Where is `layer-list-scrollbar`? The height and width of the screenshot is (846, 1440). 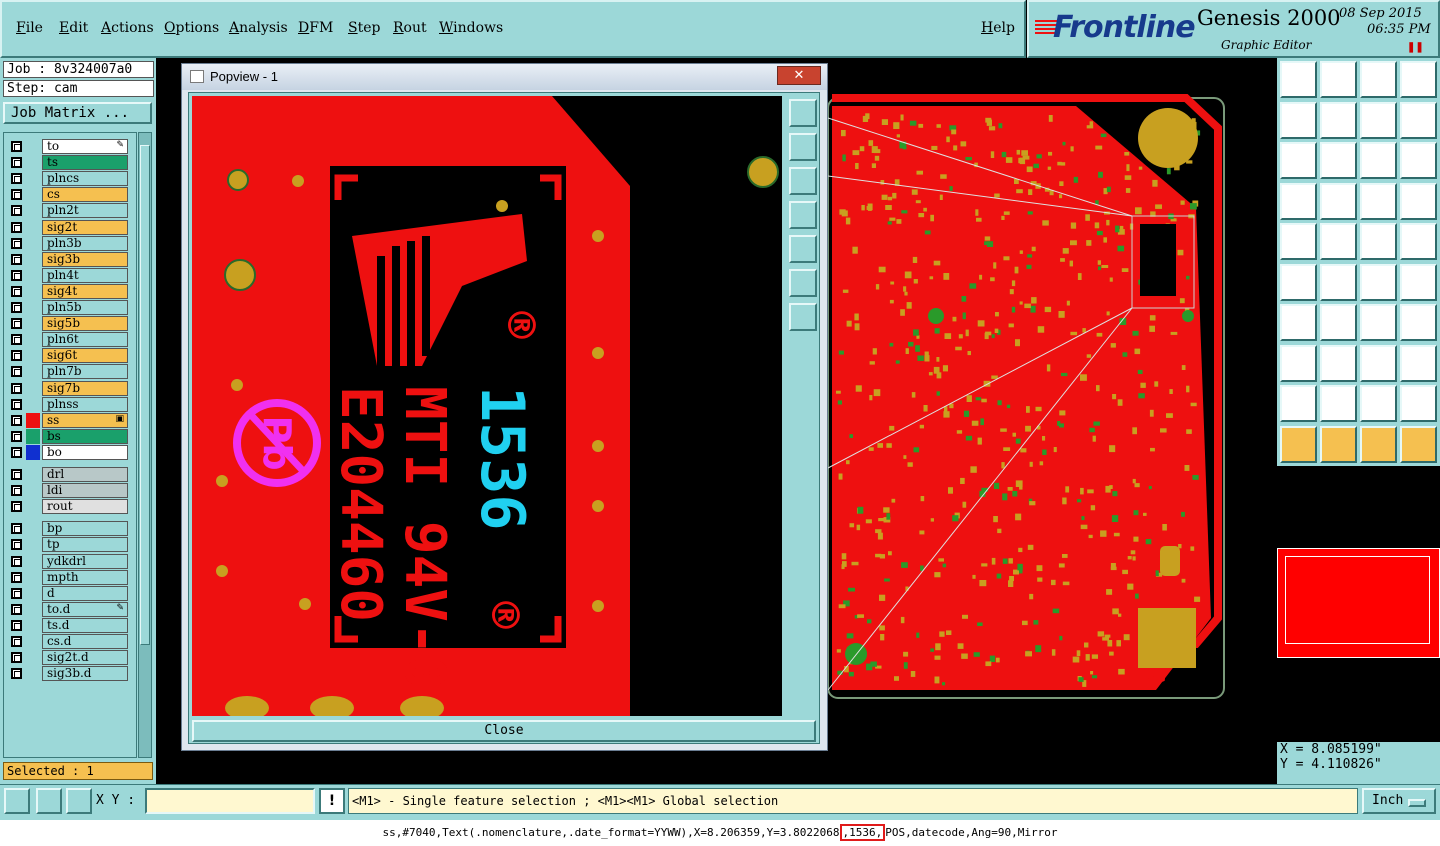
layer-list-scrollbar is located at coordinates (145, 445).